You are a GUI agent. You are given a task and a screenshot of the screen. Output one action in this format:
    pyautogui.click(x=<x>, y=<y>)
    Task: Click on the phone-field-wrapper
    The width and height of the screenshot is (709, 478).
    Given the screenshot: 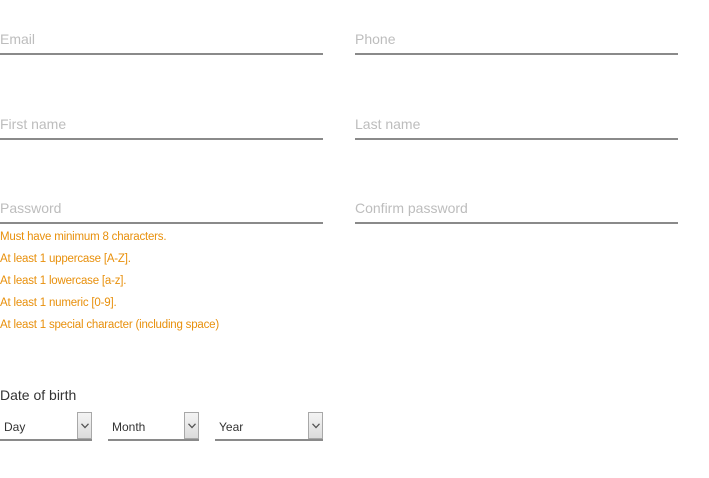 What is the action you would take?
    pyautogui.click(x=516, y=40)
    